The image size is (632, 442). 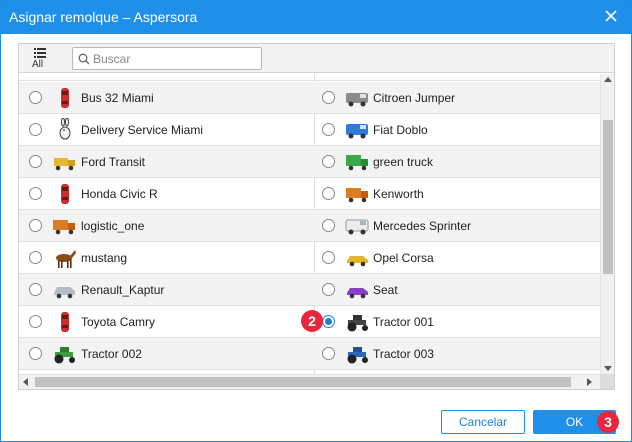 I want to click on unit-name: Bus 32 Miami, so click(x=117, y=98).